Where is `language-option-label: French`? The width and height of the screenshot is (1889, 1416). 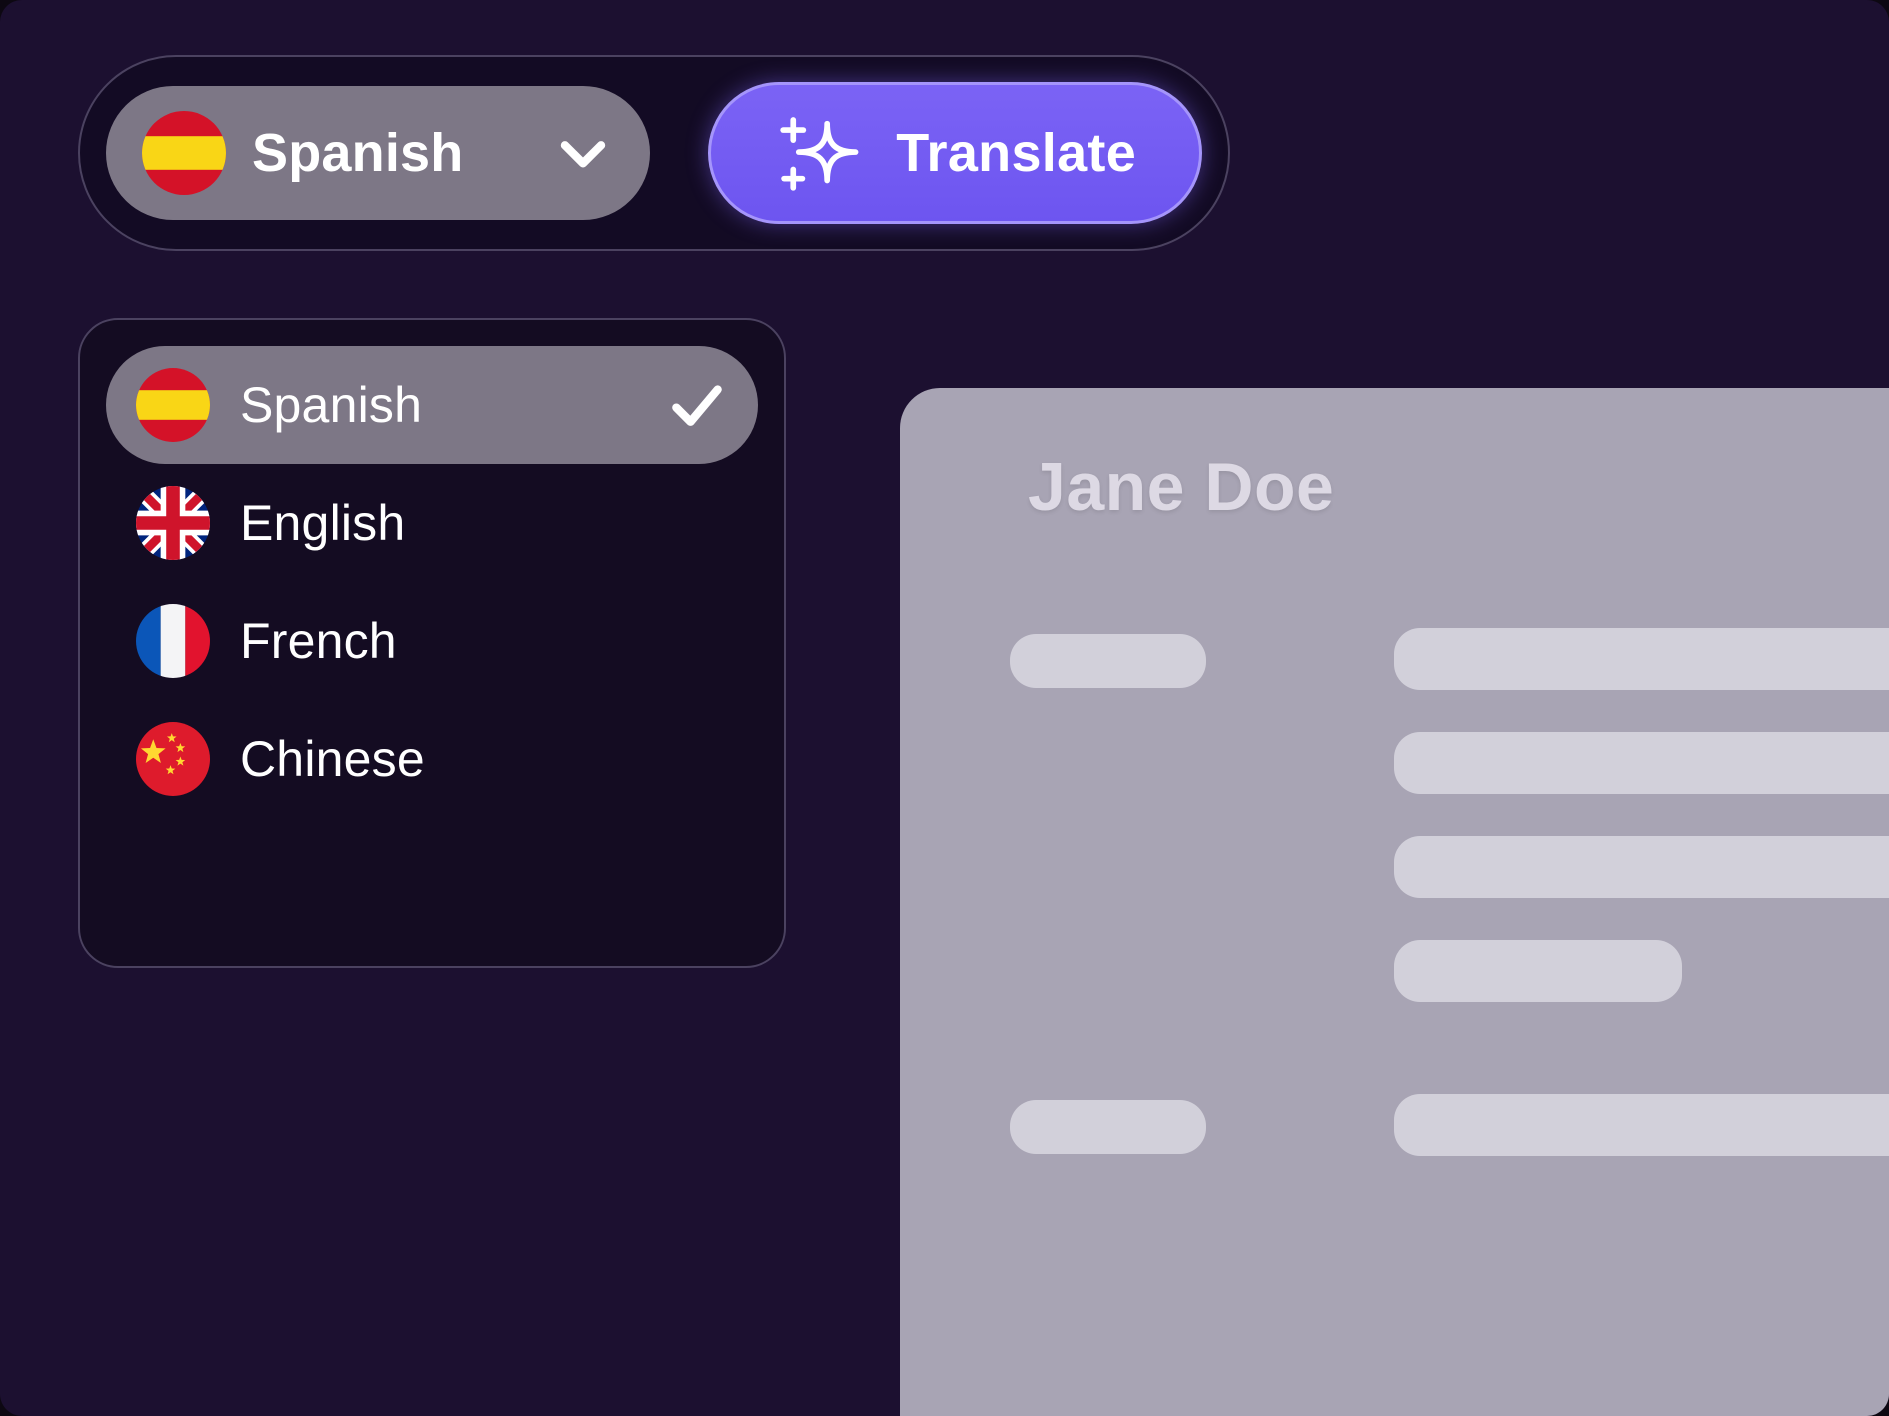 language-option-label: French is located at coordinates (318, 641).